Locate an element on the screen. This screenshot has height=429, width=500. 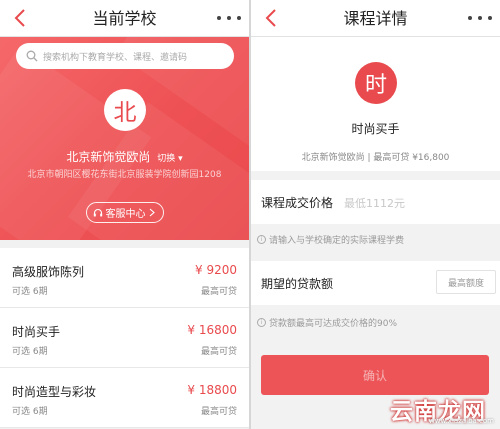
customer-service-button: 客服中心 is located at coordinates (125, 212).